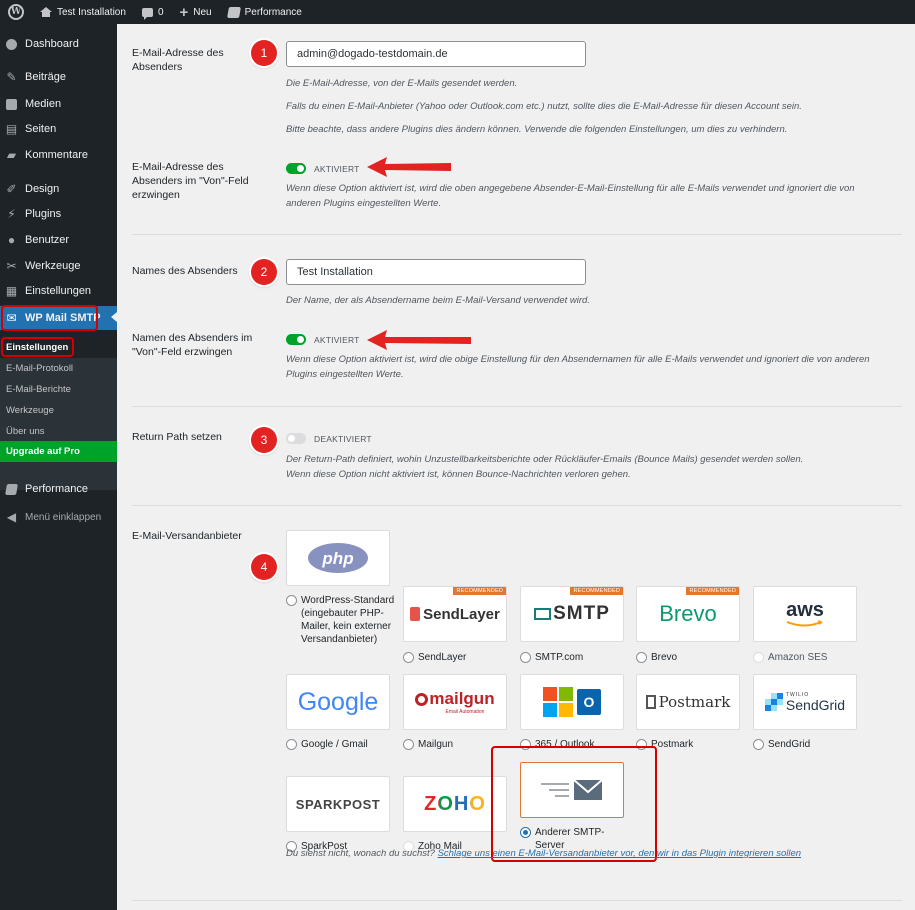  What do you see at coordinates (46, 12) in the screenshot?
I see `home-icon` at bounding box center [46, 12].